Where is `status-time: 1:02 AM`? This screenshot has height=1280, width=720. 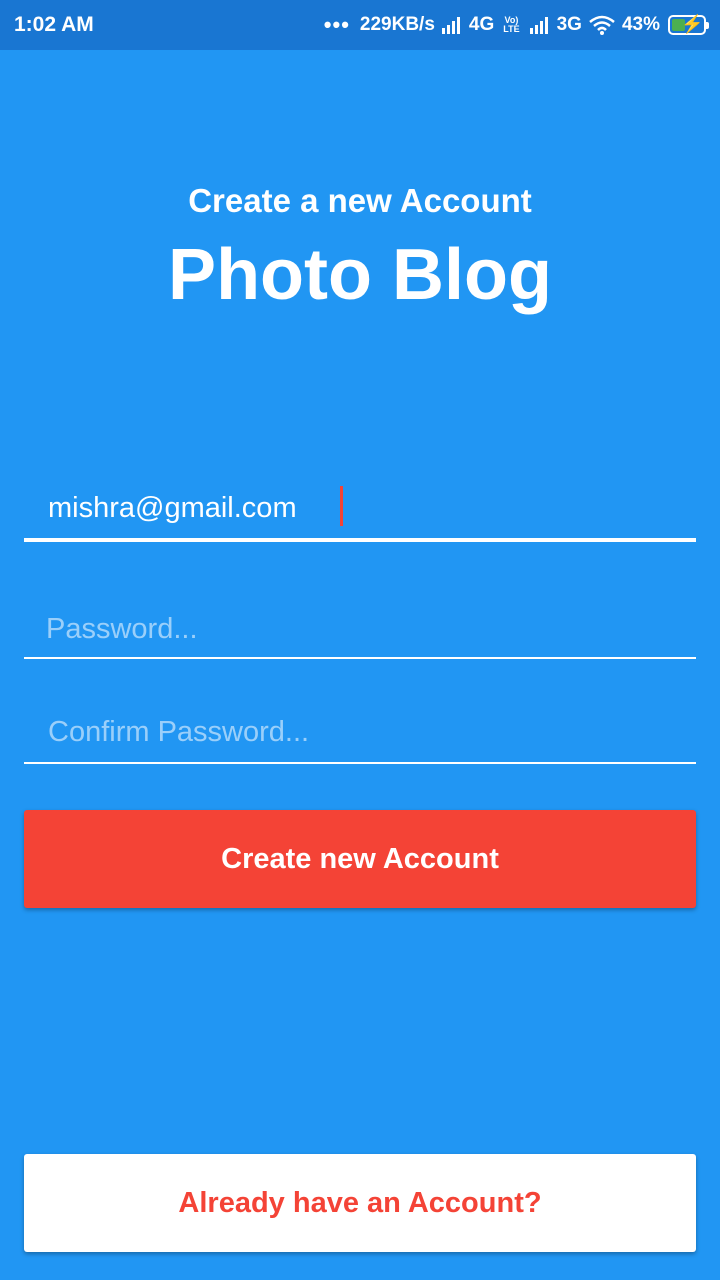 status-time: 1:02 AM is located at coordinates (54, 24).